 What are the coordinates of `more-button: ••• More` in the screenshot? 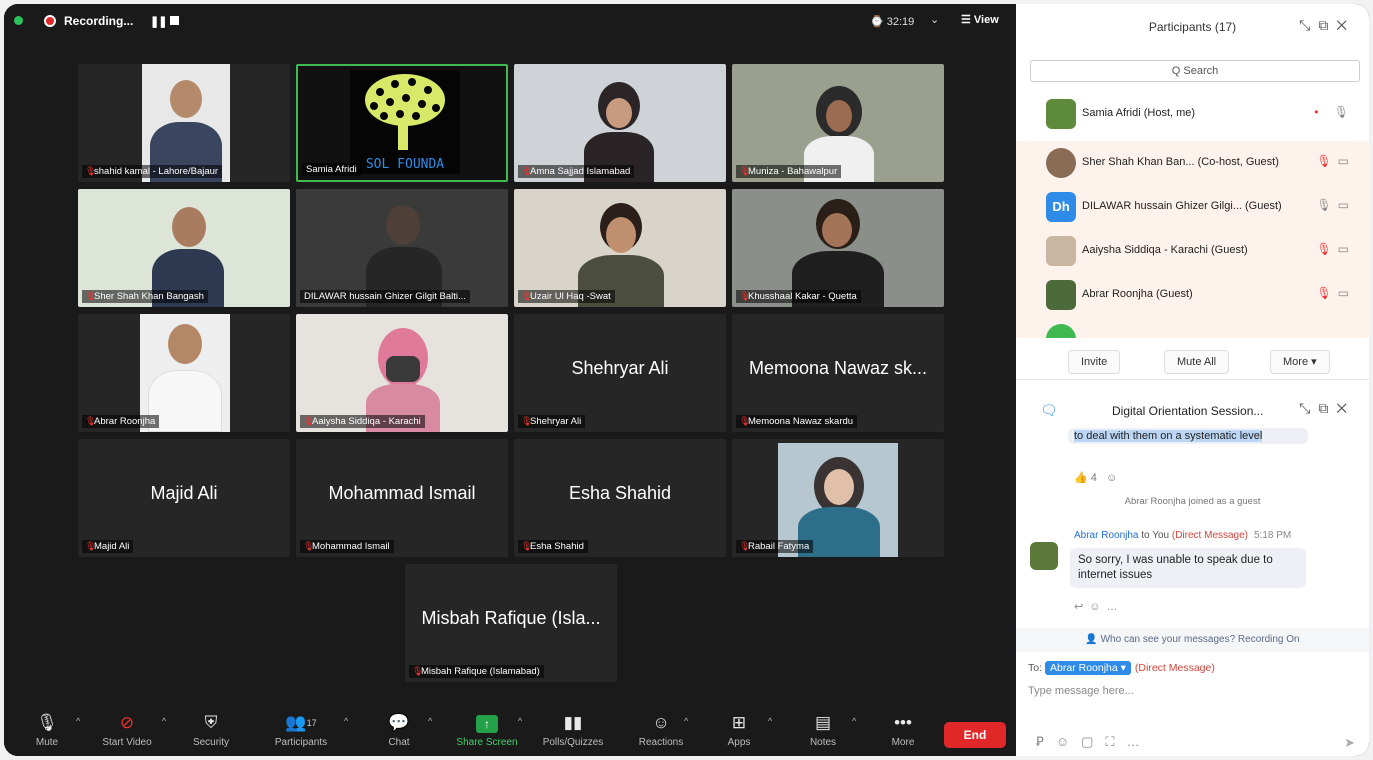 It's located at (903, 730).